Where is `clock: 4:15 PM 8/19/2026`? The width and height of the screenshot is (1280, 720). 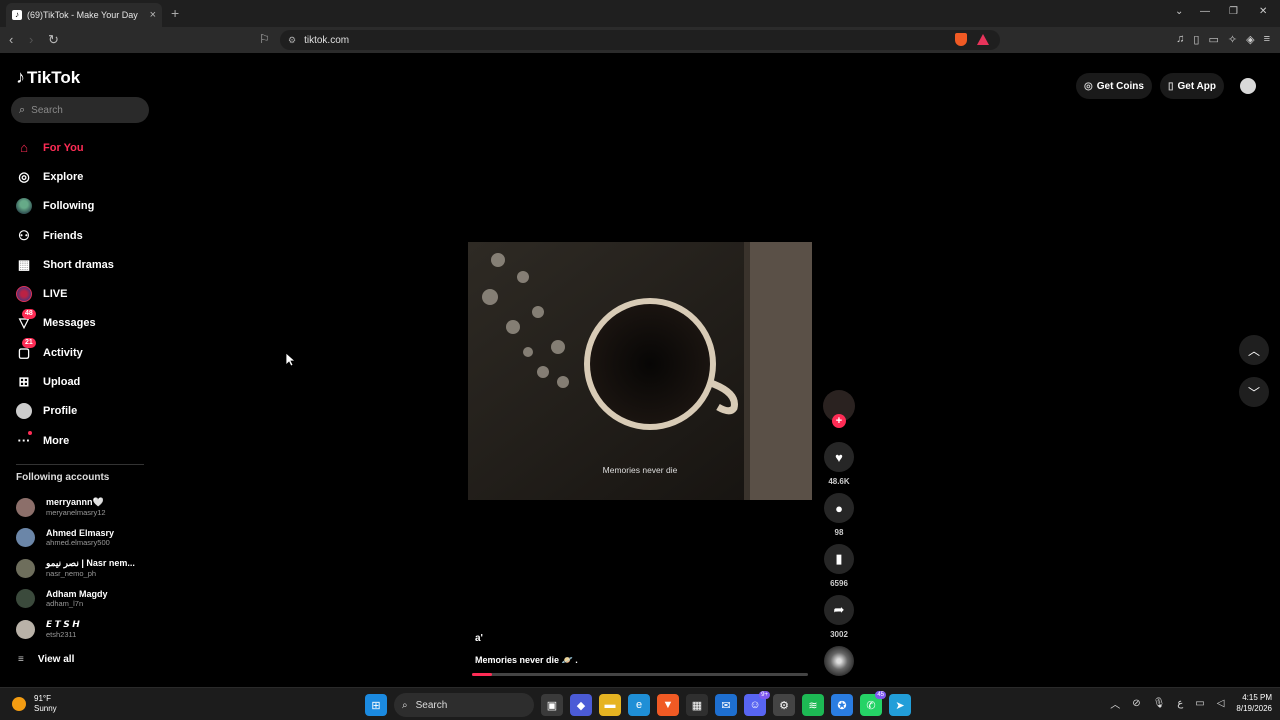
clock: 4:15 PM 8/19/2026 is located at coordinates (1254, 703).